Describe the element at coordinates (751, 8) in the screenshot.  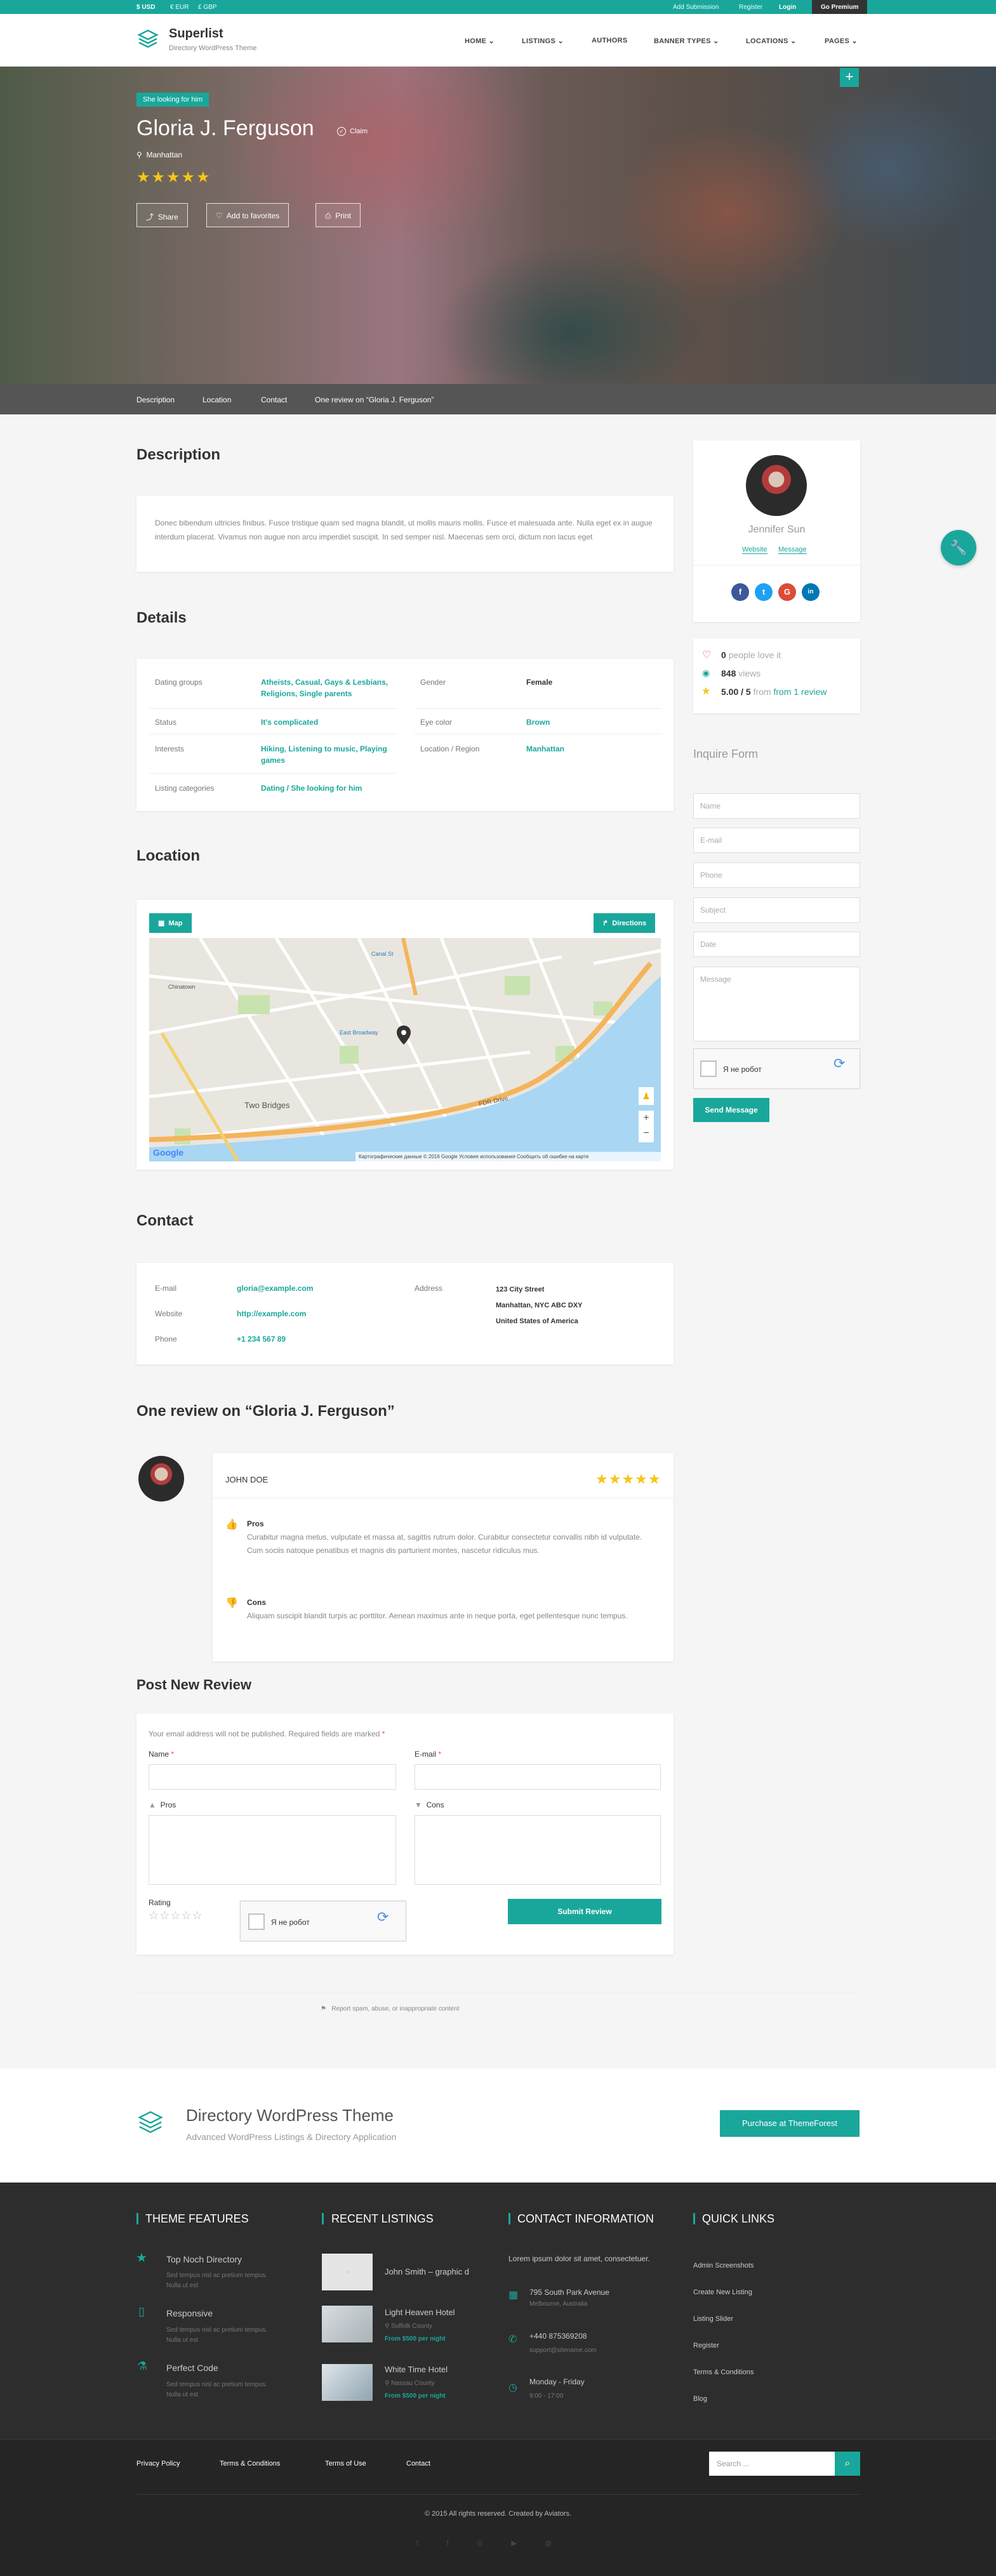
I see `register-link: Register` at that location.